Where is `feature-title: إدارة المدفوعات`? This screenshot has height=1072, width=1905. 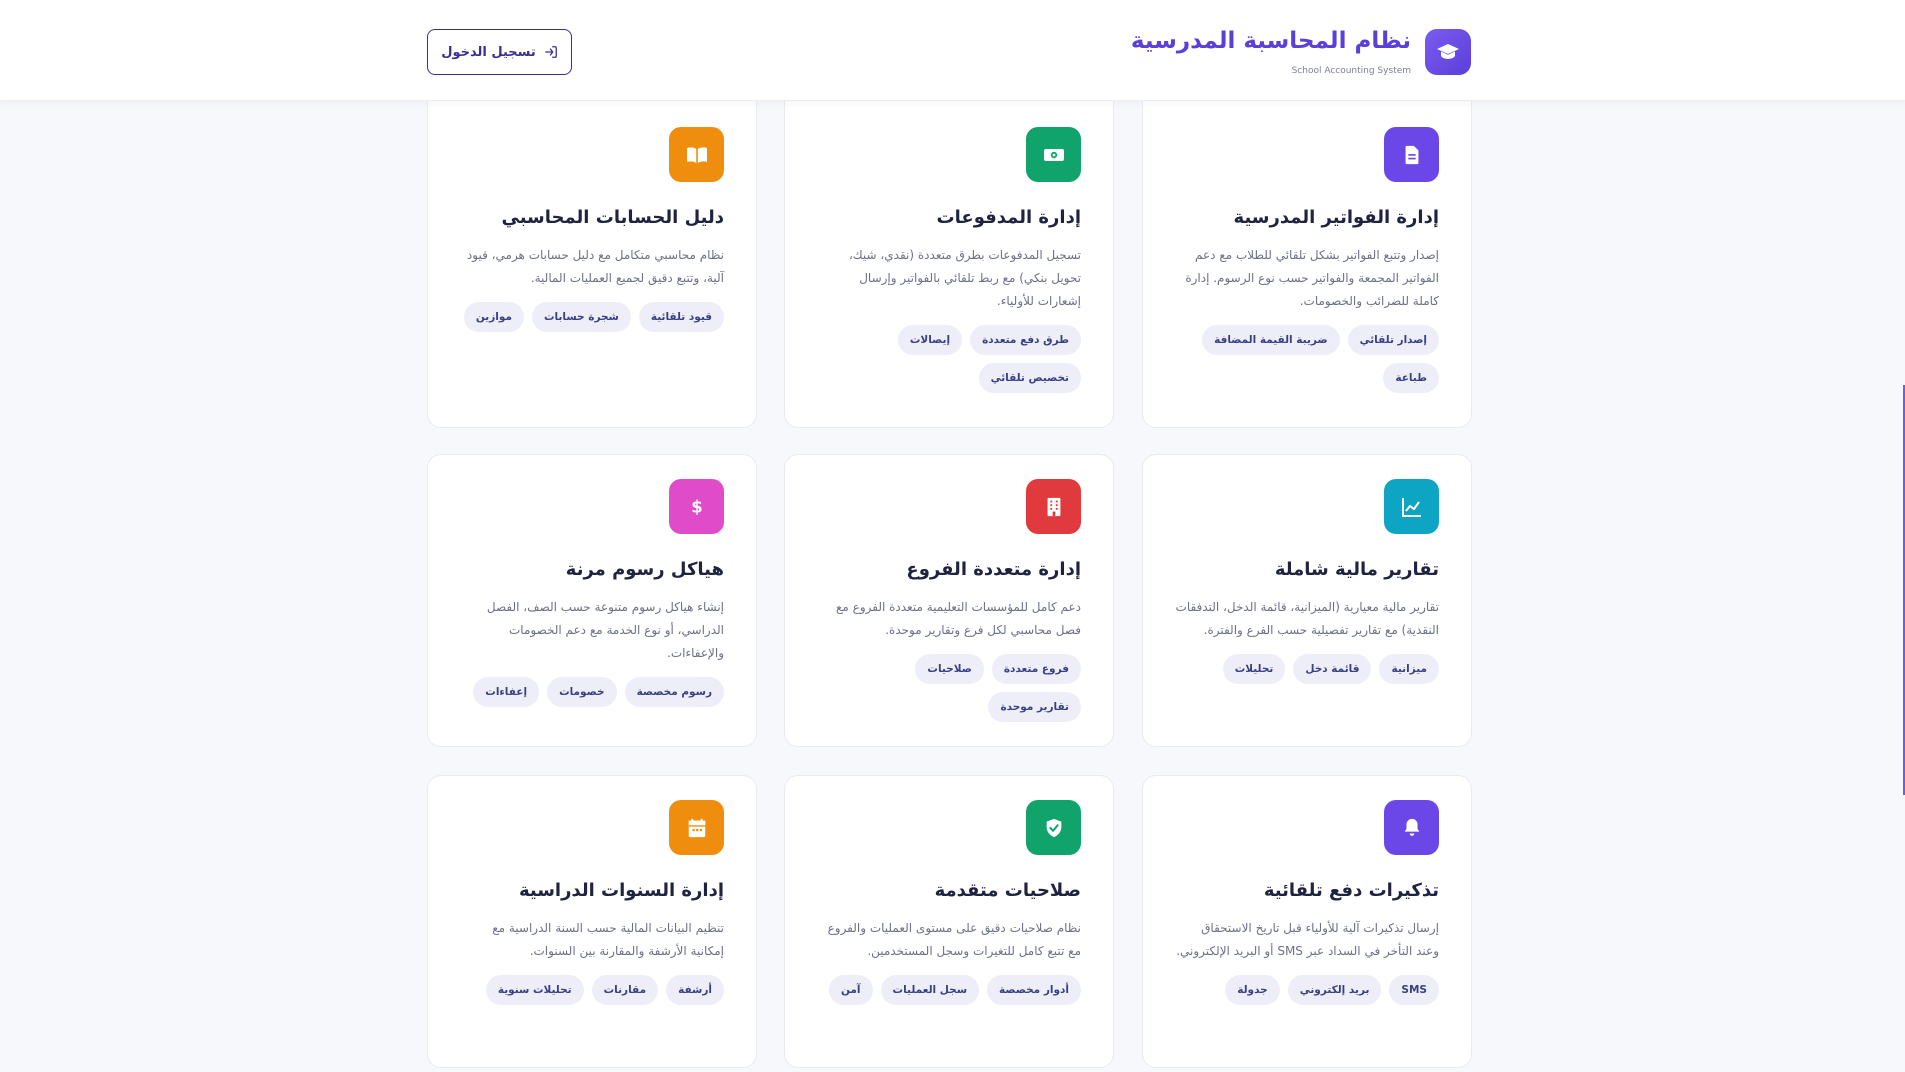 feature-title: إدارة المدفوعات is located at coordinates (1008, 217).